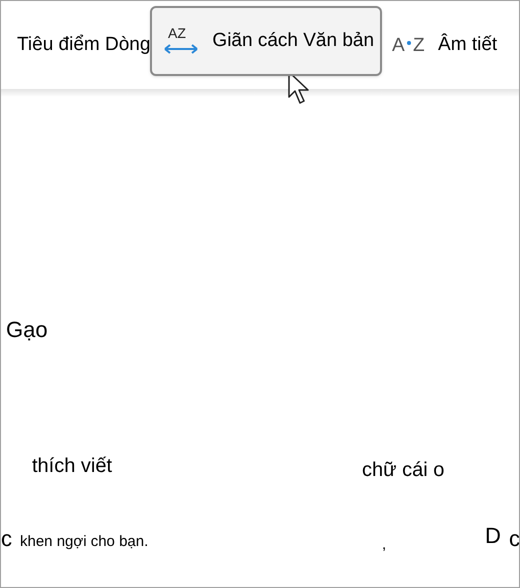 This screenshot has height=588, width=520. What do you see at coordinates (84, 541) in the screenshot?
I see `text-fragment: khen ngợi cho bạn.` at bounding box center [84, 541].